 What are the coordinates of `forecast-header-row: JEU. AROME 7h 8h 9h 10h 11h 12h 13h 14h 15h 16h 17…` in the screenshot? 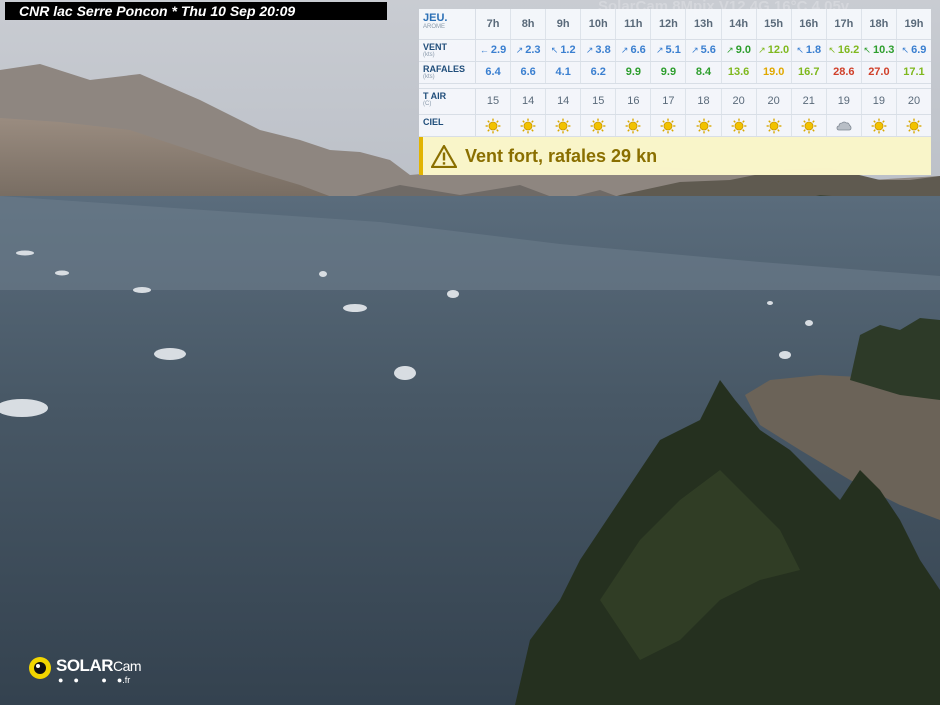 It's located at (675, 24).